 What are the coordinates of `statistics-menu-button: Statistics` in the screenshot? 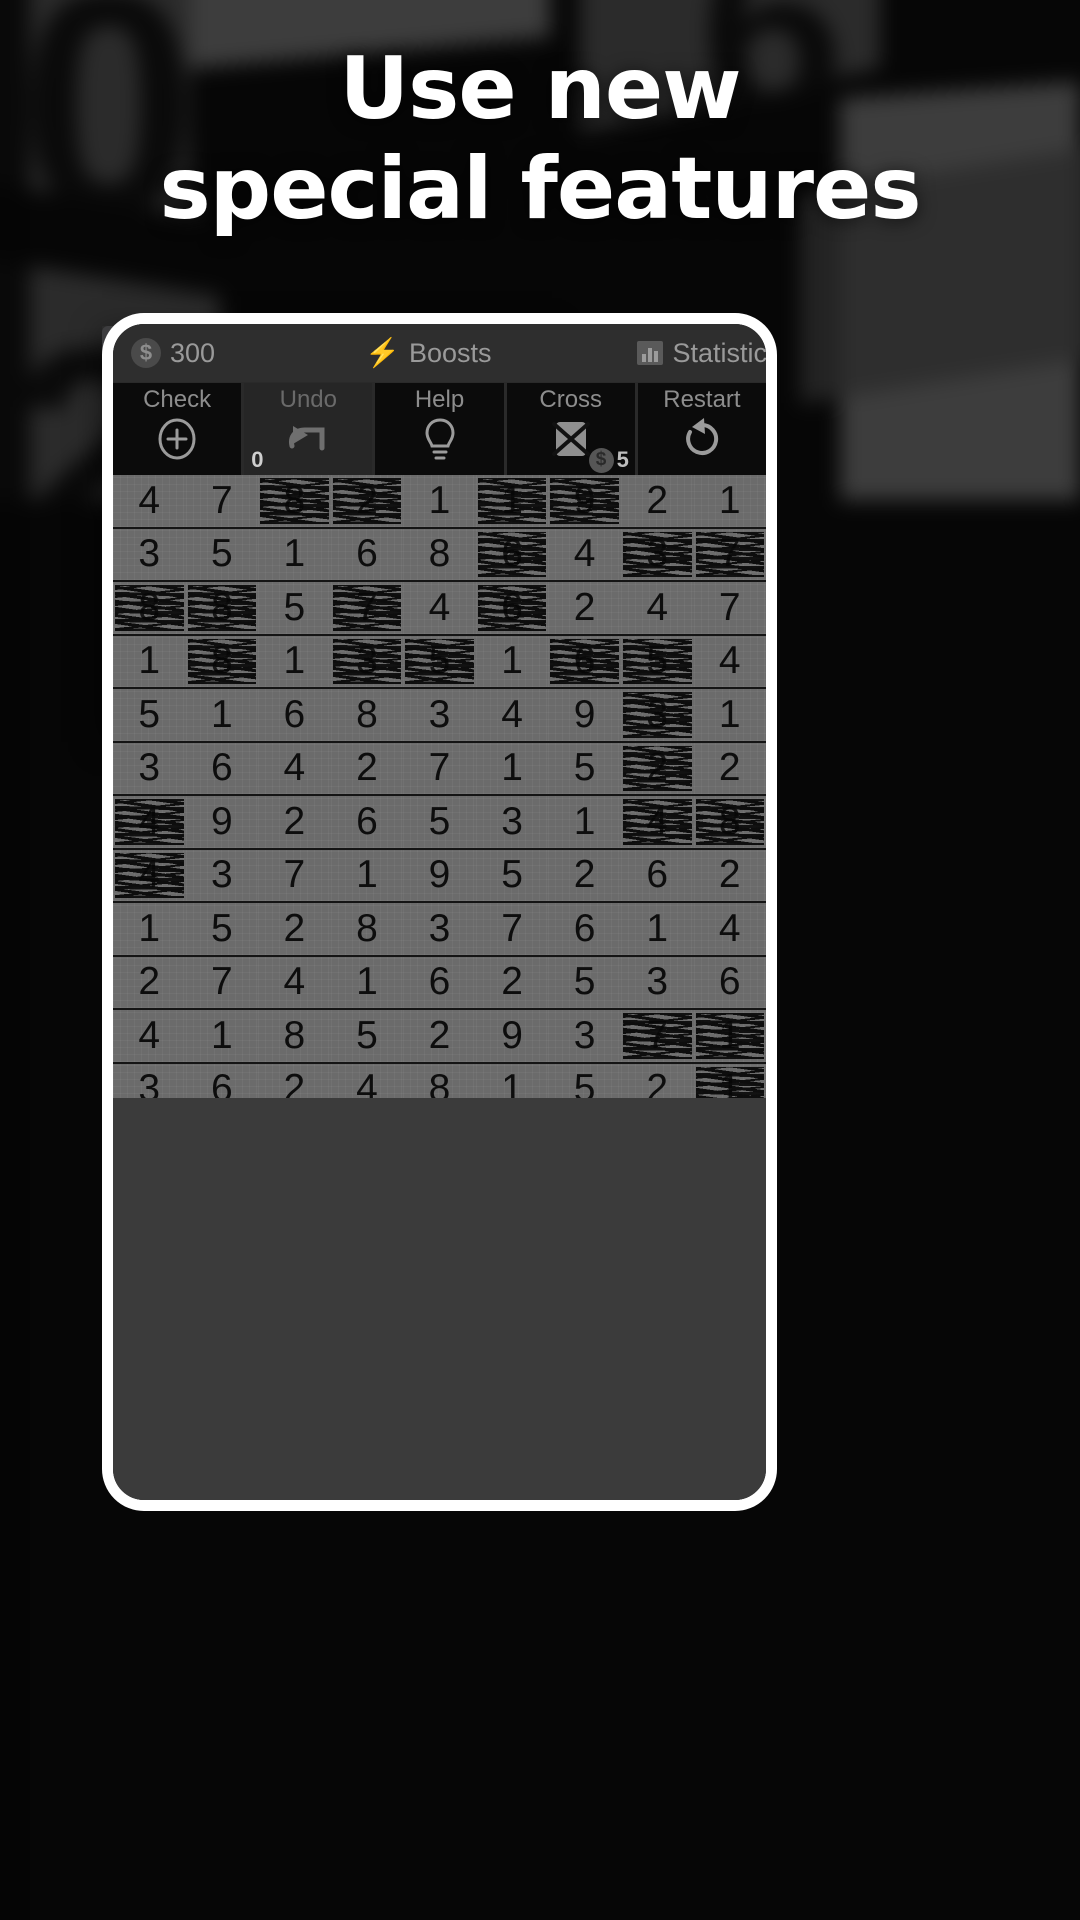 It's located at (701, 353).